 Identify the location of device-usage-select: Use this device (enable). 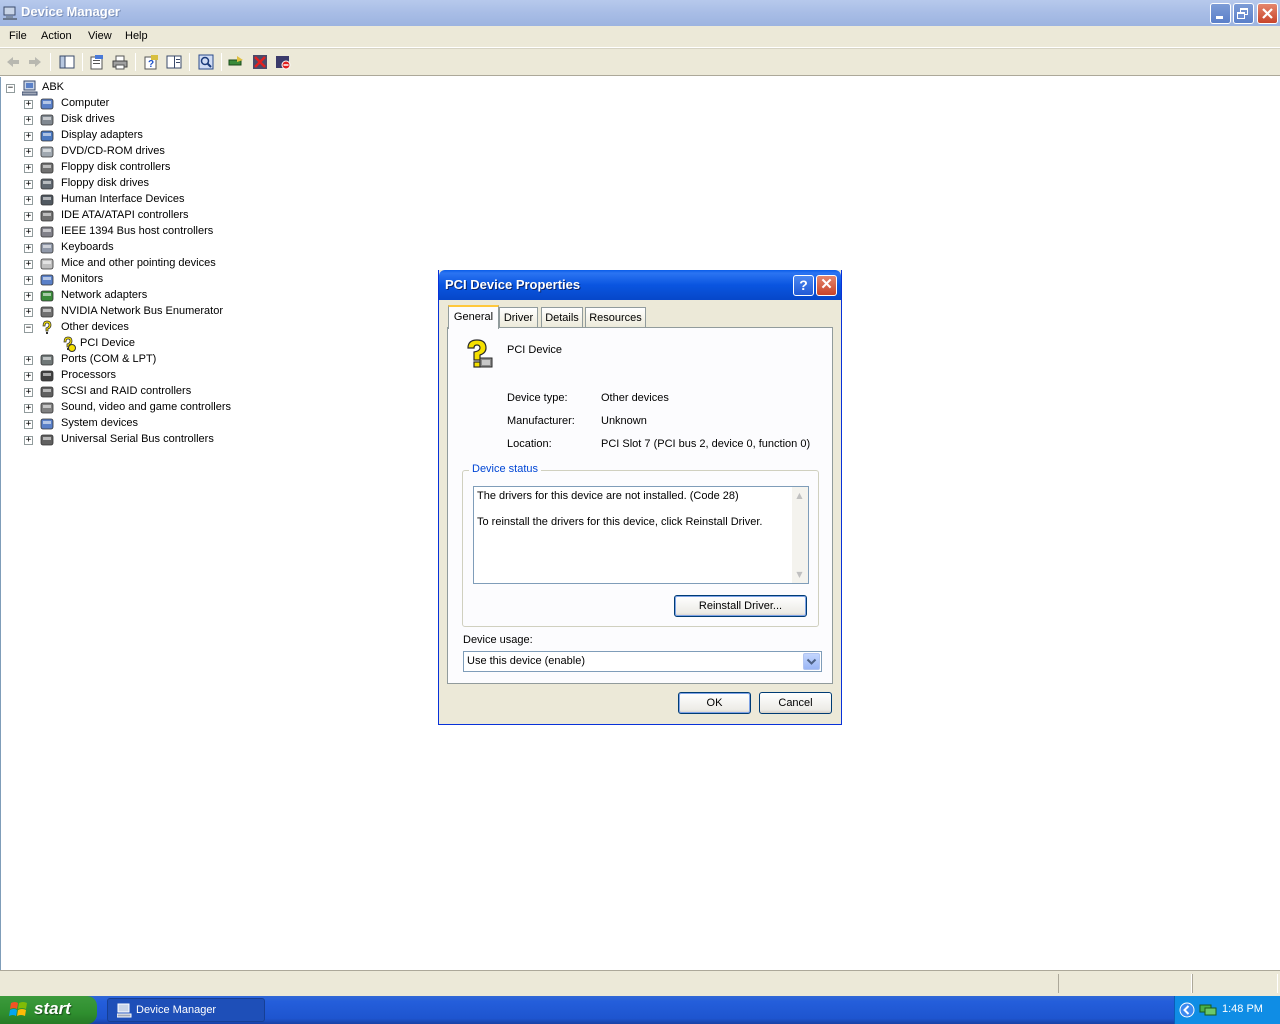
(642, 661).